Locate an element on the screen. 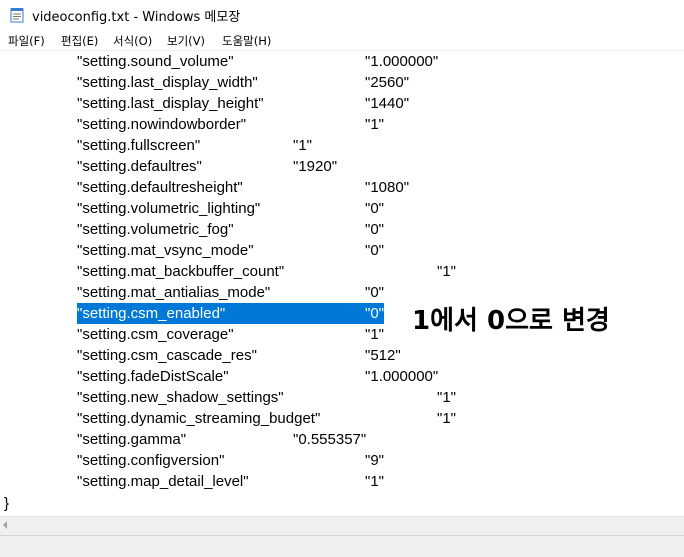  config-key: "setting.fadeDistScale" is located at coordinates (153, 376).